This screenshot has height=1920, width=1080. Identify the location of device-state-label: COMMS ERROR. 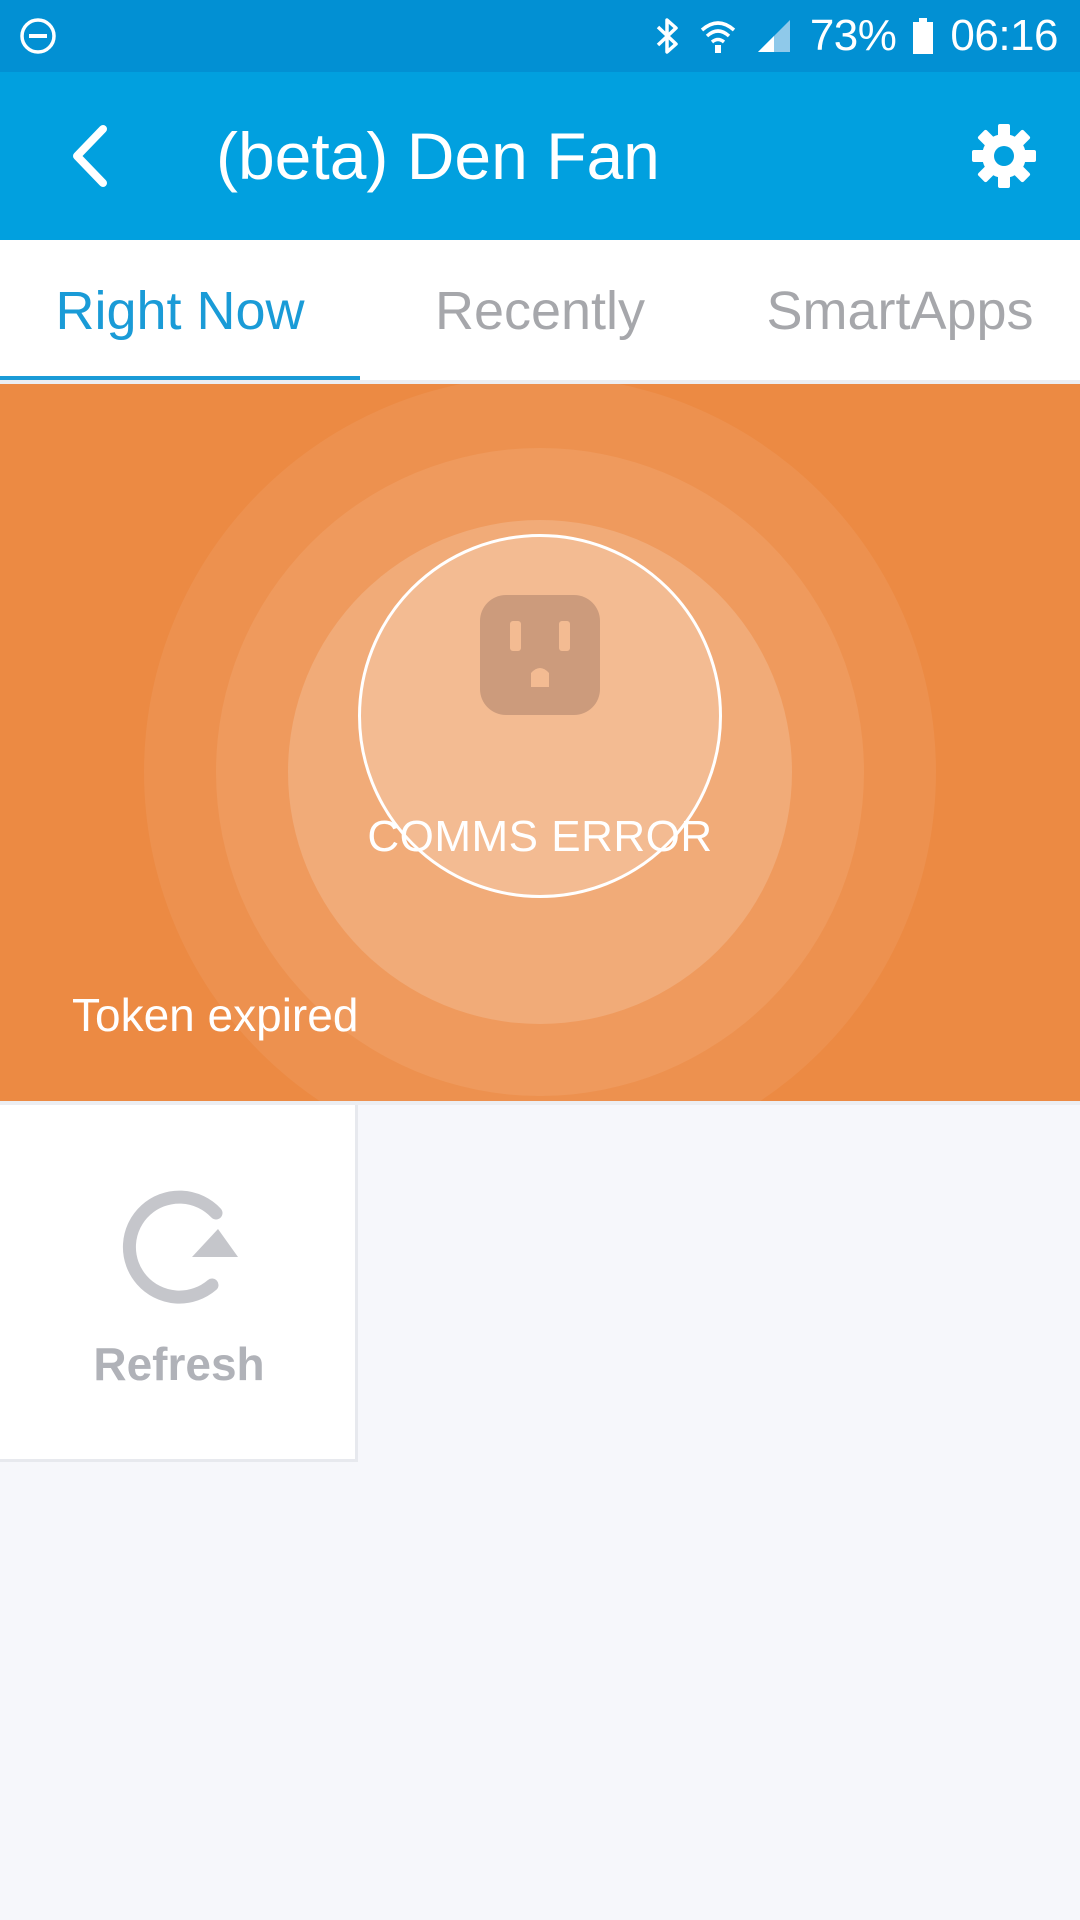
(540, 836).